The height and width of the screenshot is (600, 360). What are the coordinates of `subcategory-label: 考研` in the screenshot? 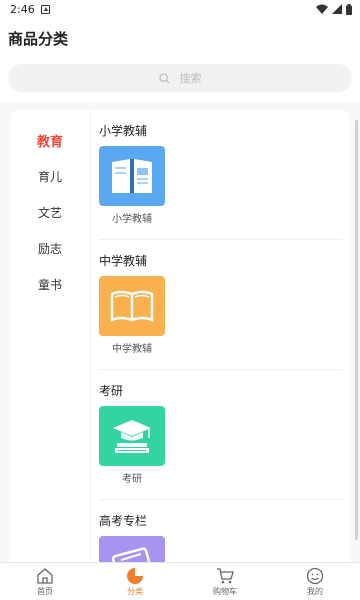 It's located at (132, 479).